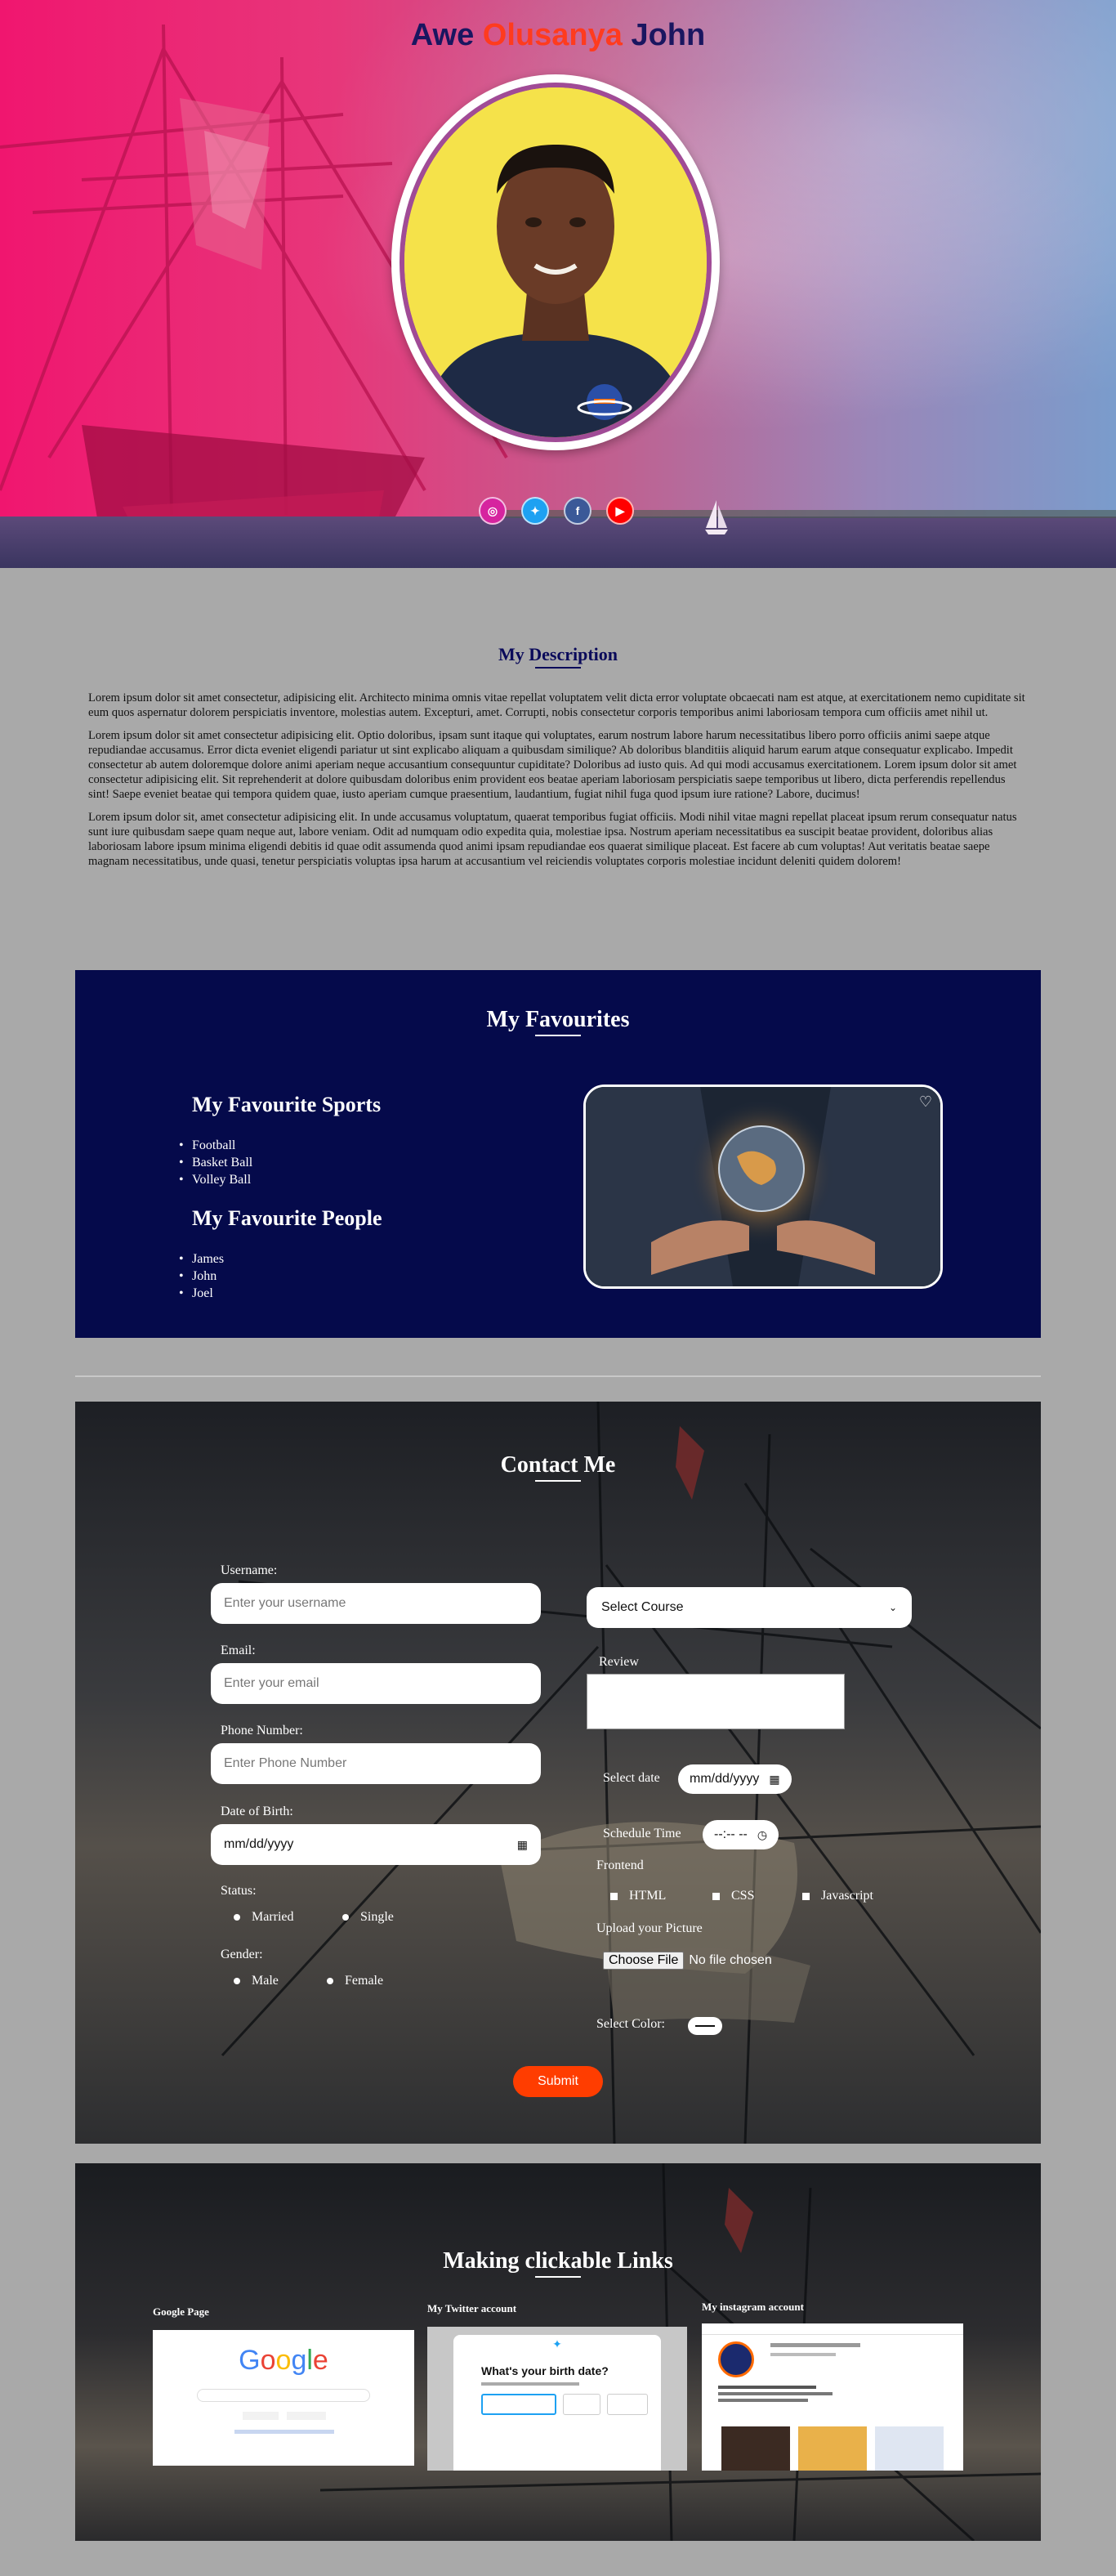 Image resolution: width=1116 pixels, height=2576 pixels. Describe the element at coordinates (925, 1102) in the screenshot. I see `heart-icon: ♡` at that location.